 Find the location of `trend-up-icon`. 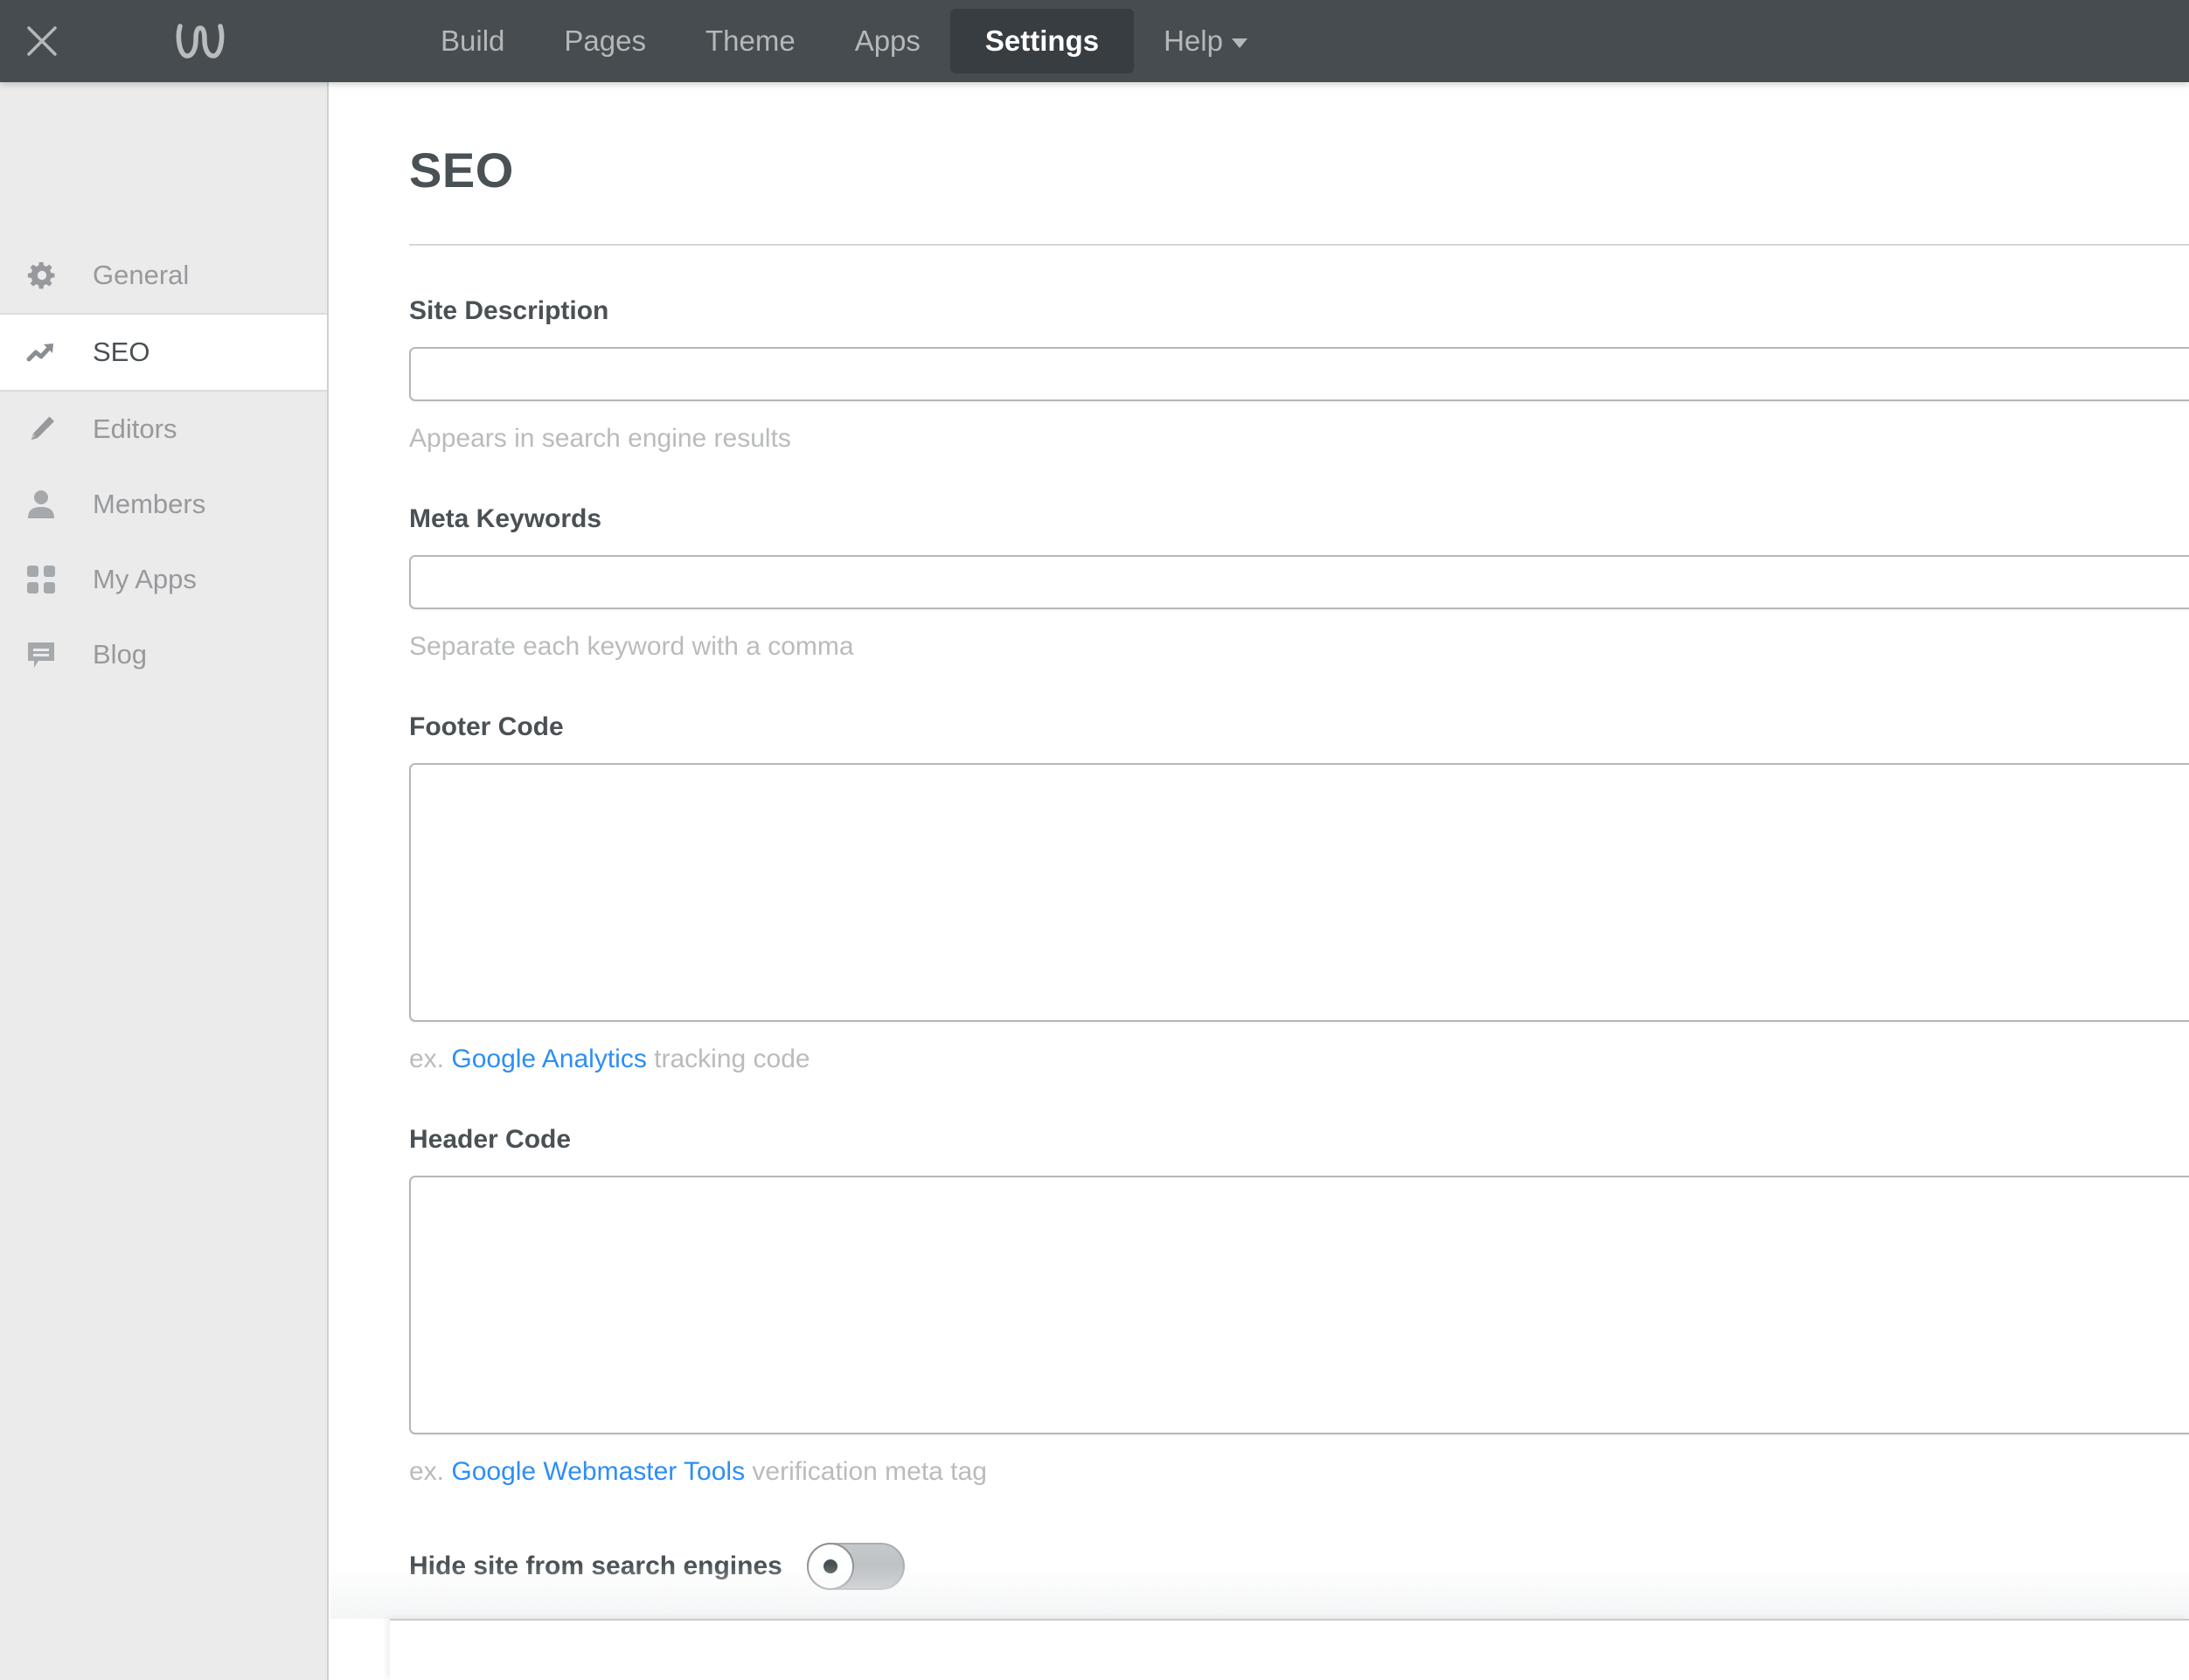

trend-up-icon is located at coordinates (53, 352).